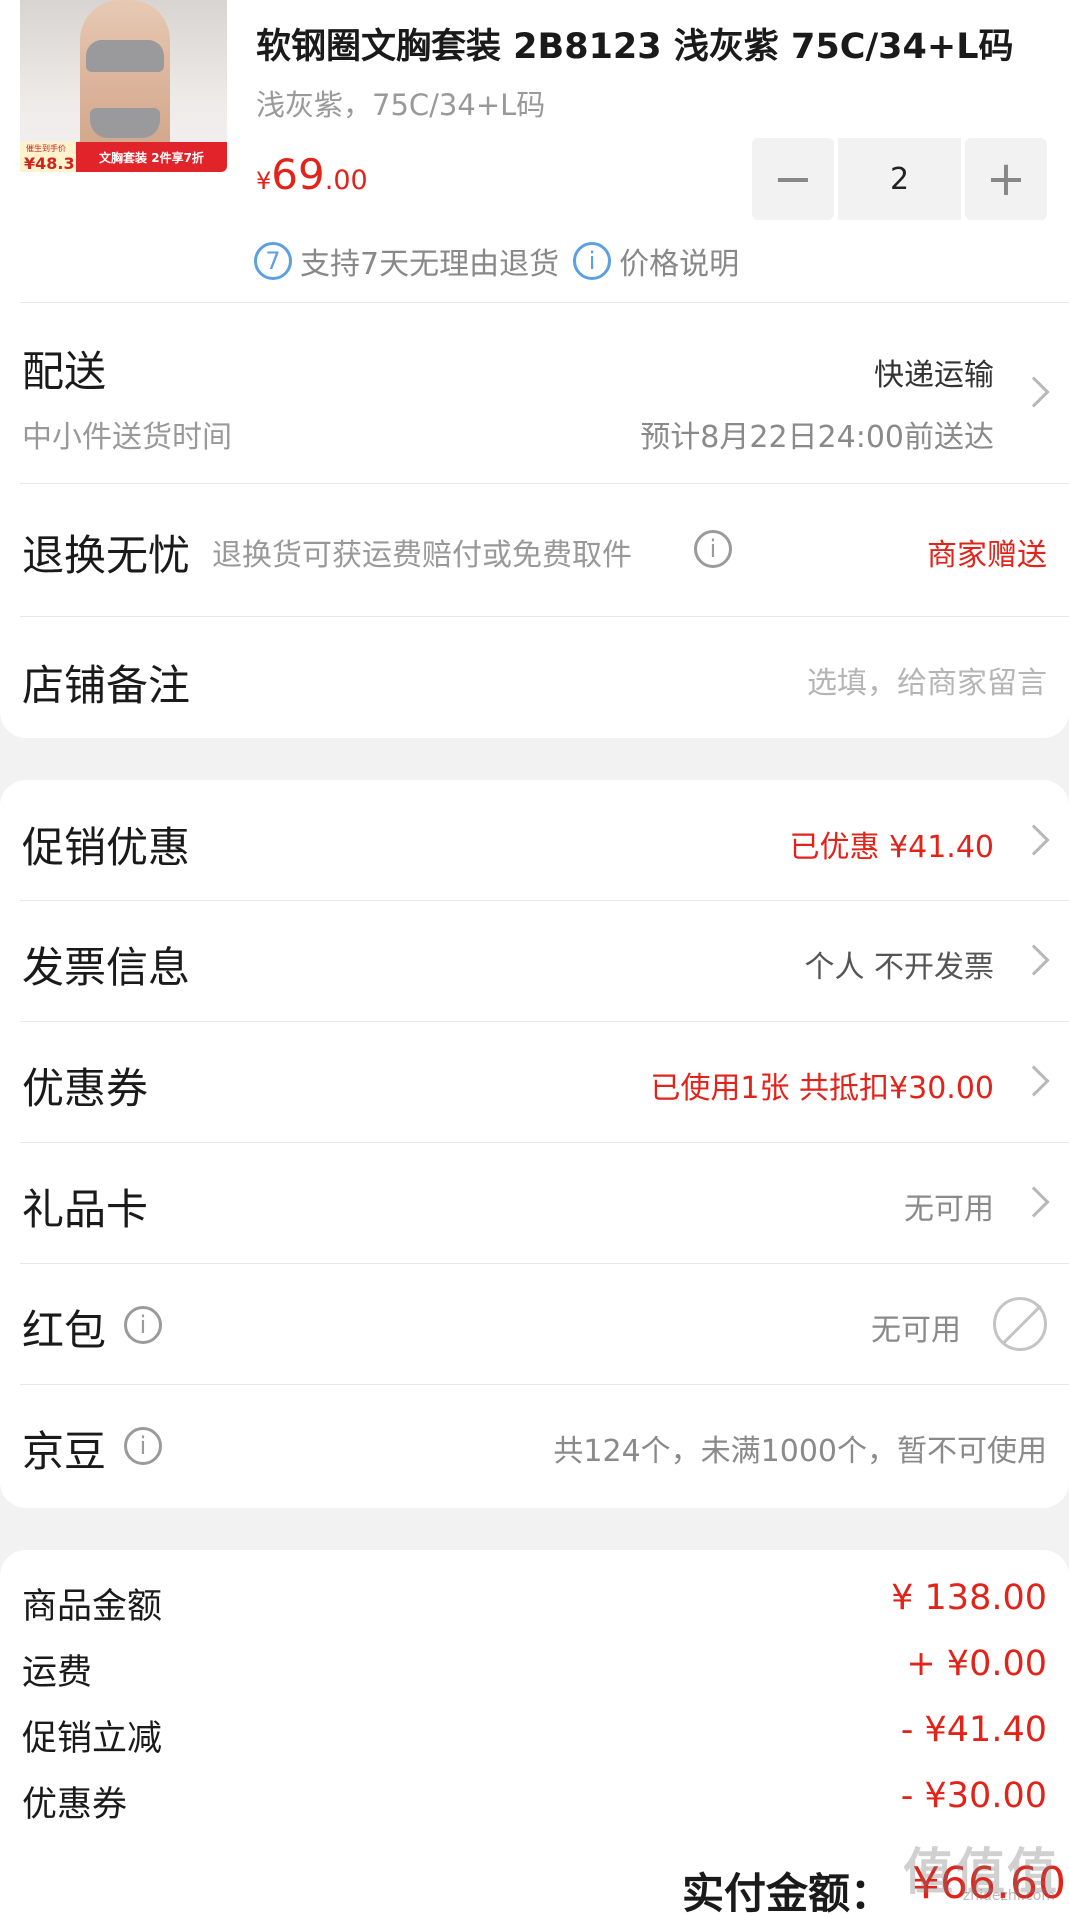  Describe the element at coordinates (85, 1209) in the screenshot. I see `gift-card-label: 礼品卡` at that location.